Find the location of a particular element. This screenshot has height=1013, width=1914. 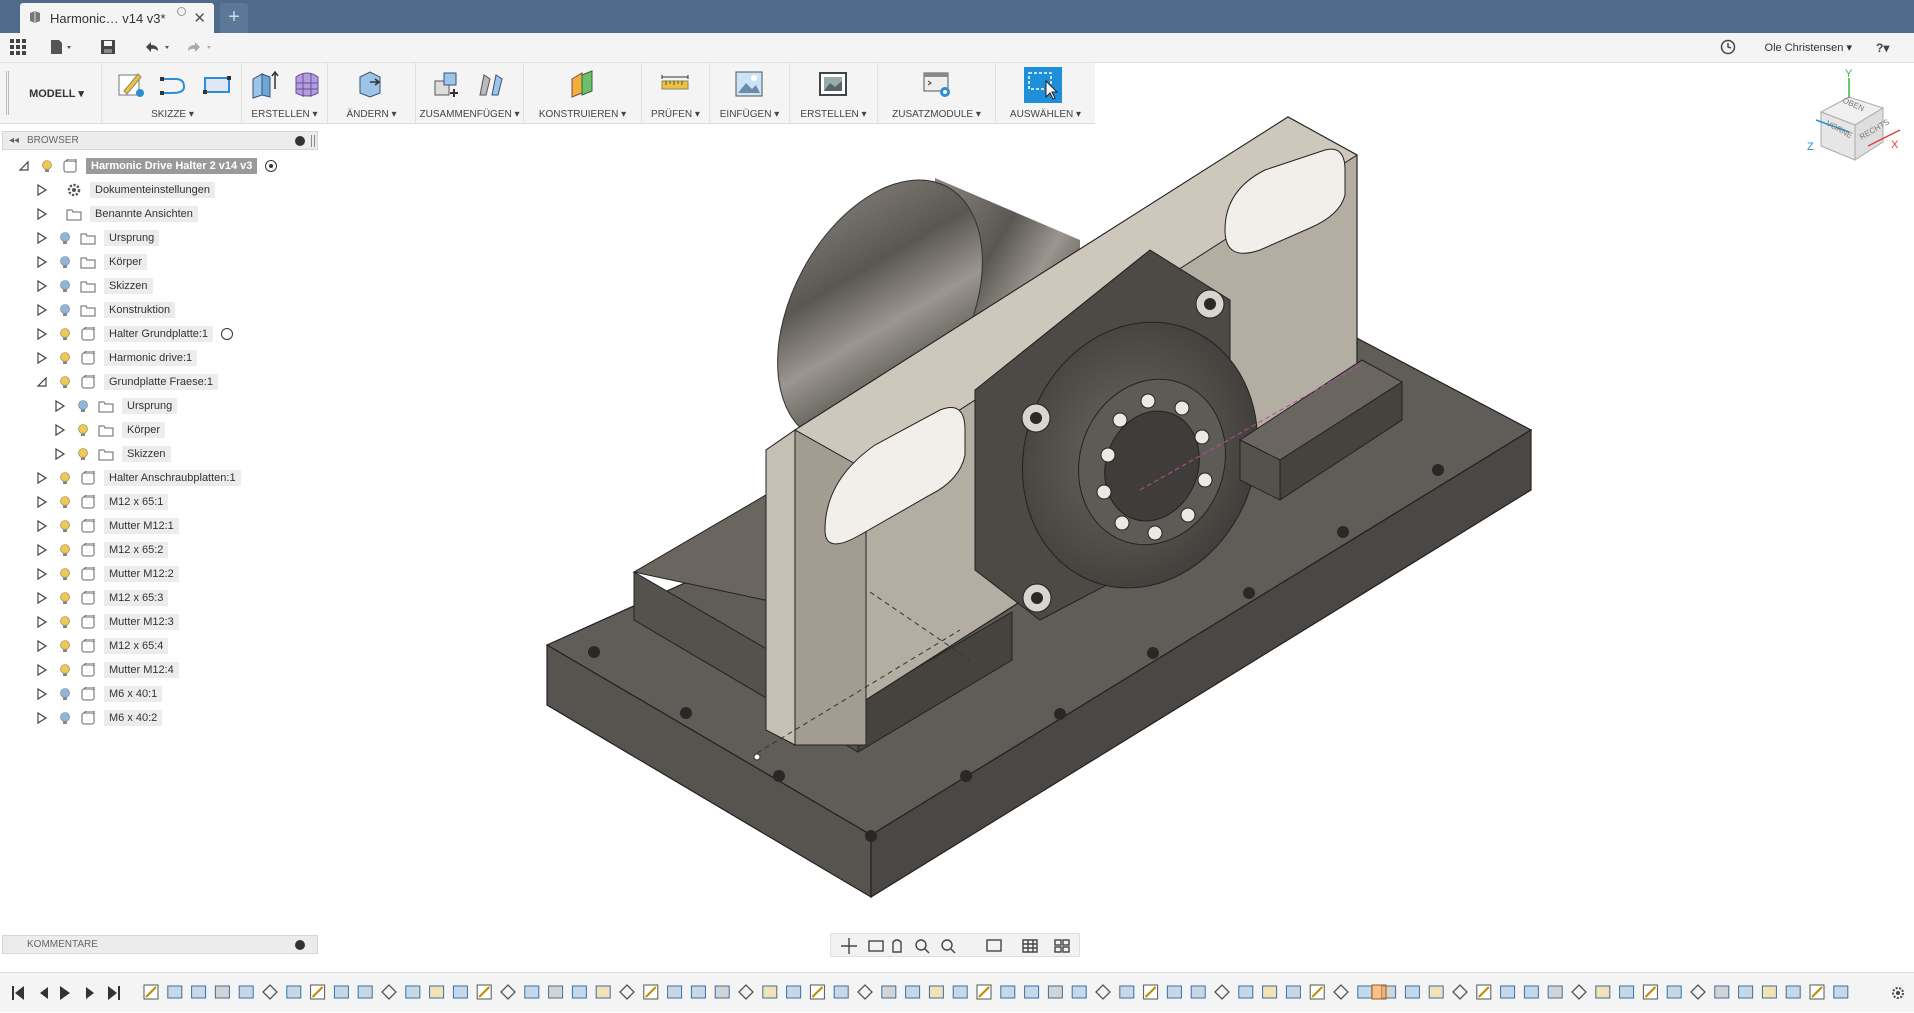

browser-node: Benannte Ansichten is located at coordinates (117, 214).